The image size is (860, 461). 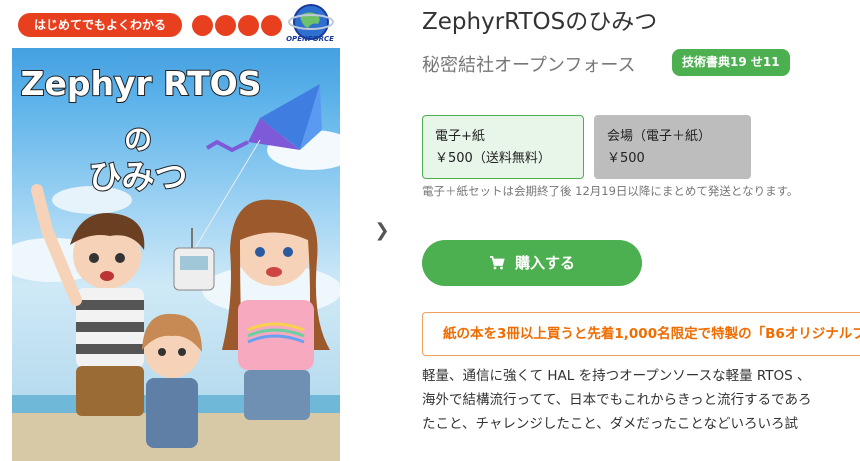 I want to click on description-line: たこと、チャレンジしたこと、ダメだったことなどいろいろ試, so click(x=610, y=424).